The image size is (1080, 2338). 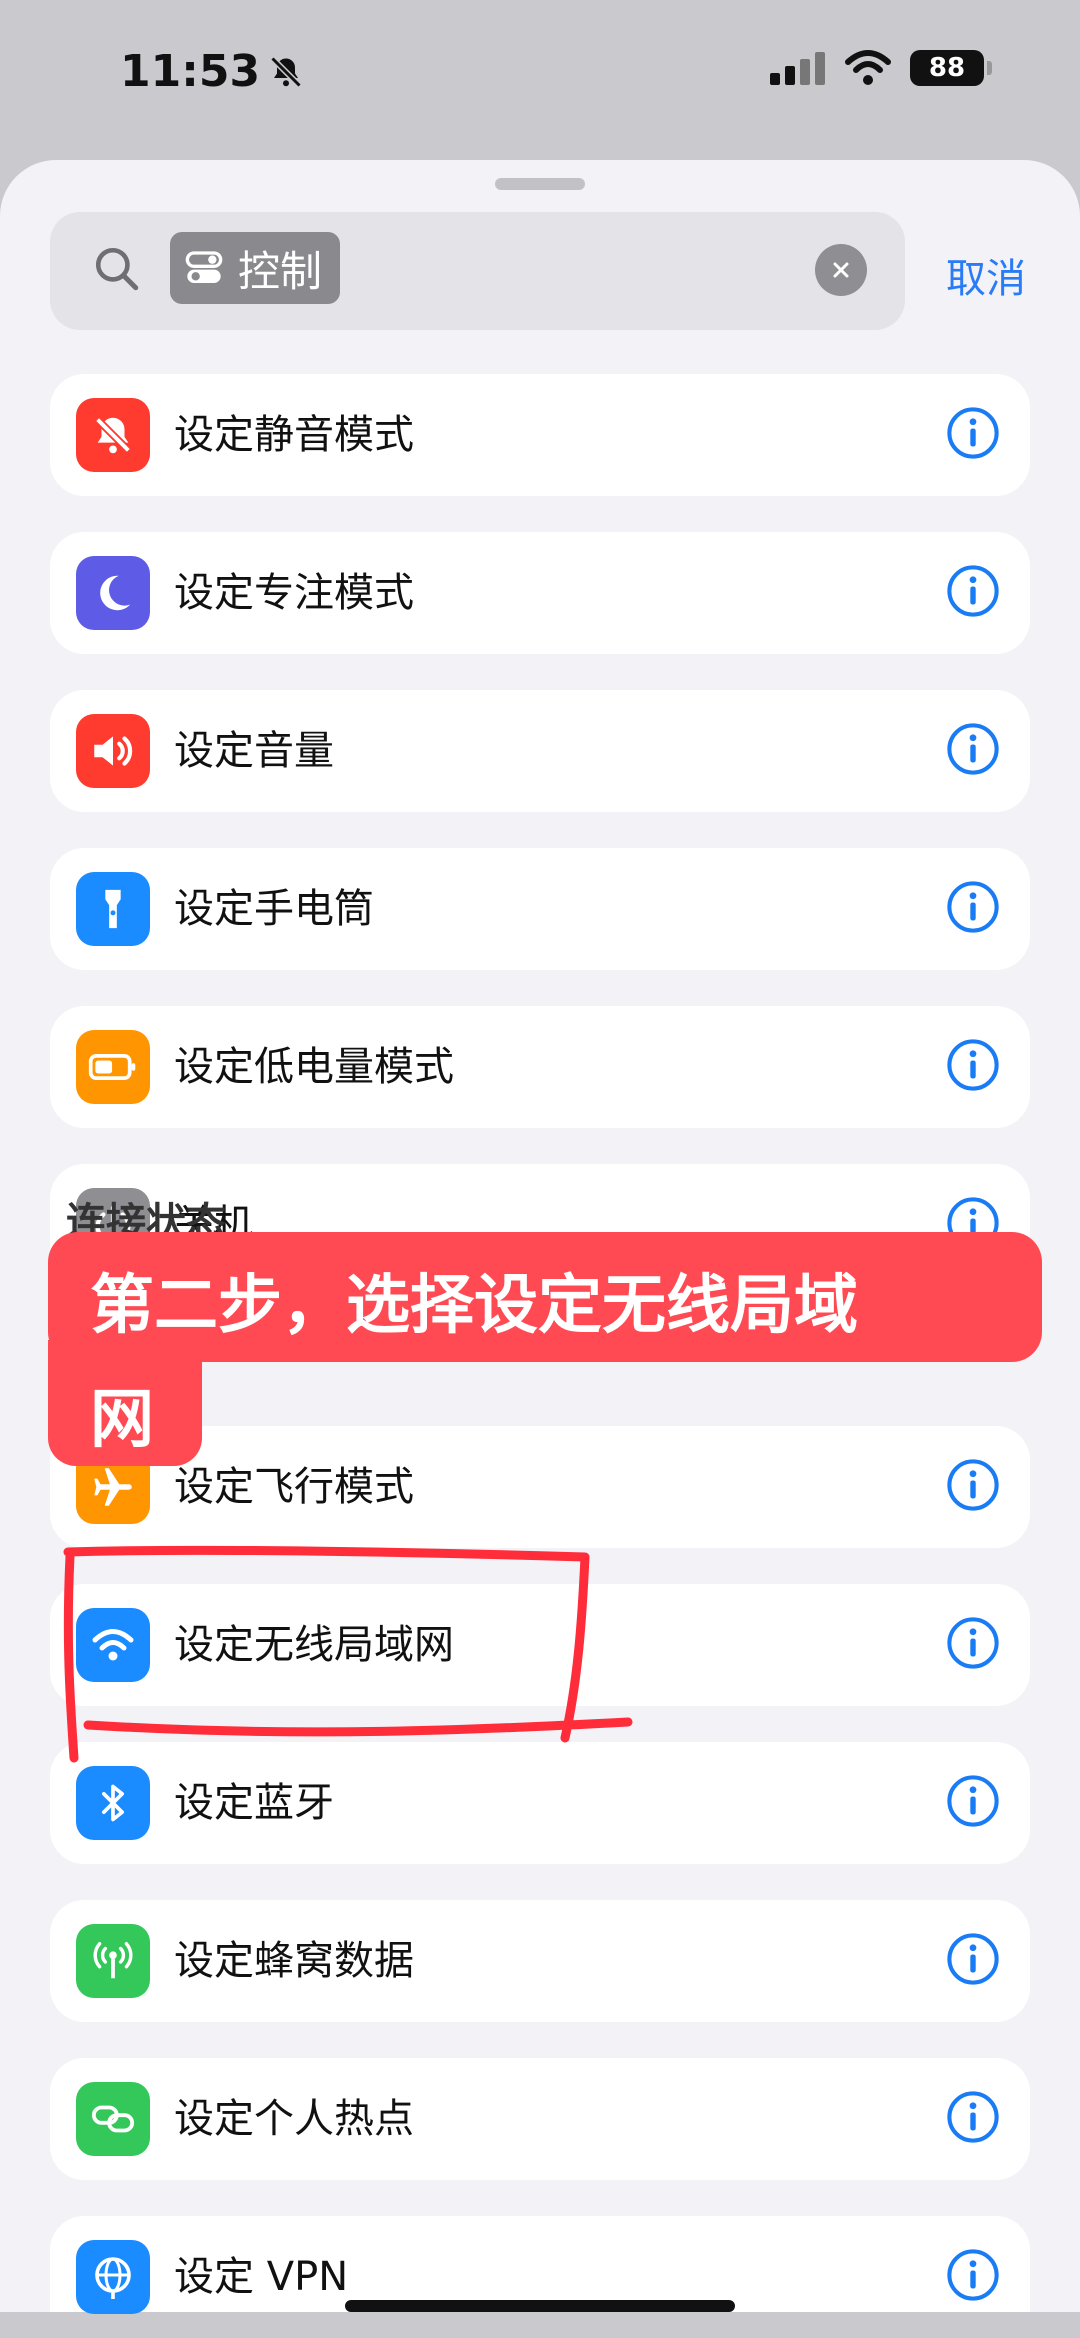 I want to click on home-indicator, so click(x=540, y=2306).